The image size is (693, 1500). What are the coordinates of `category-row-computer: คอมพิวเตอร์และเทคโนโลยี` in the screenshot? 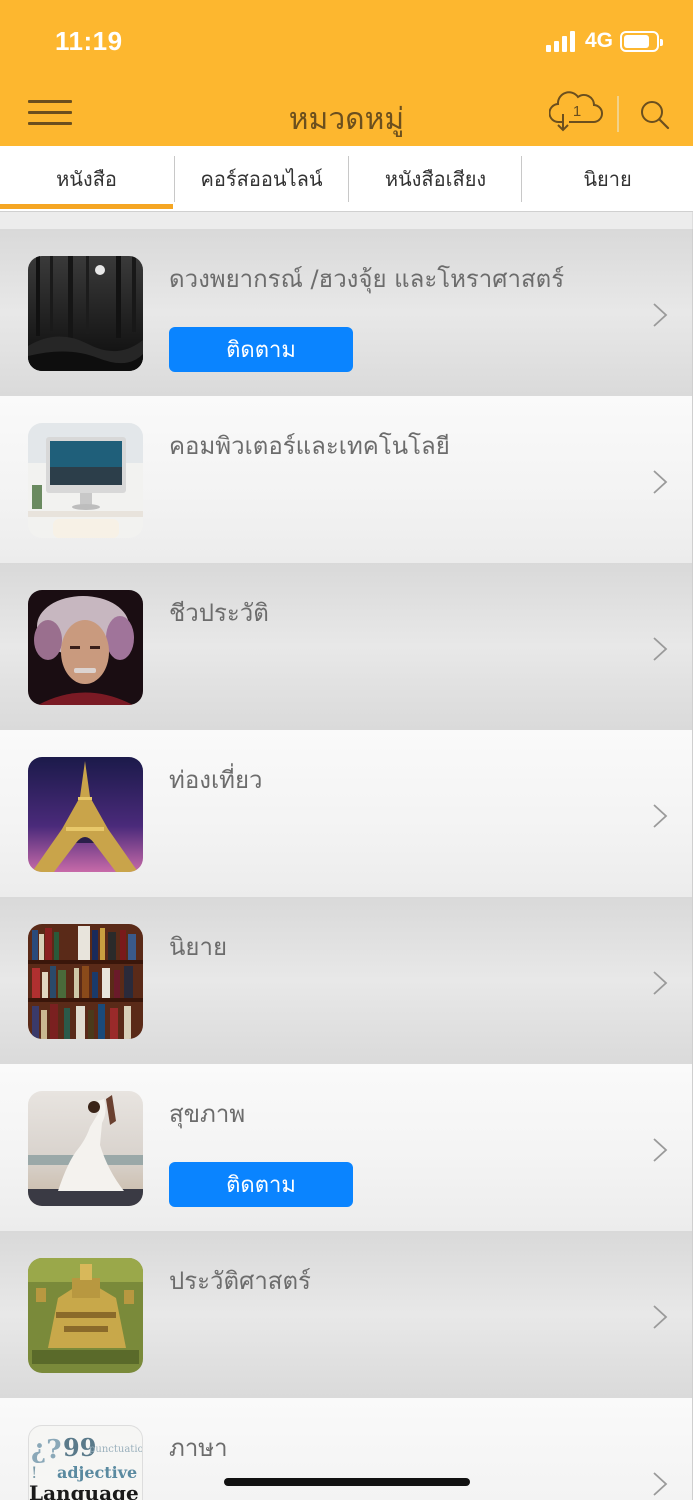 It's located at (346, 479).